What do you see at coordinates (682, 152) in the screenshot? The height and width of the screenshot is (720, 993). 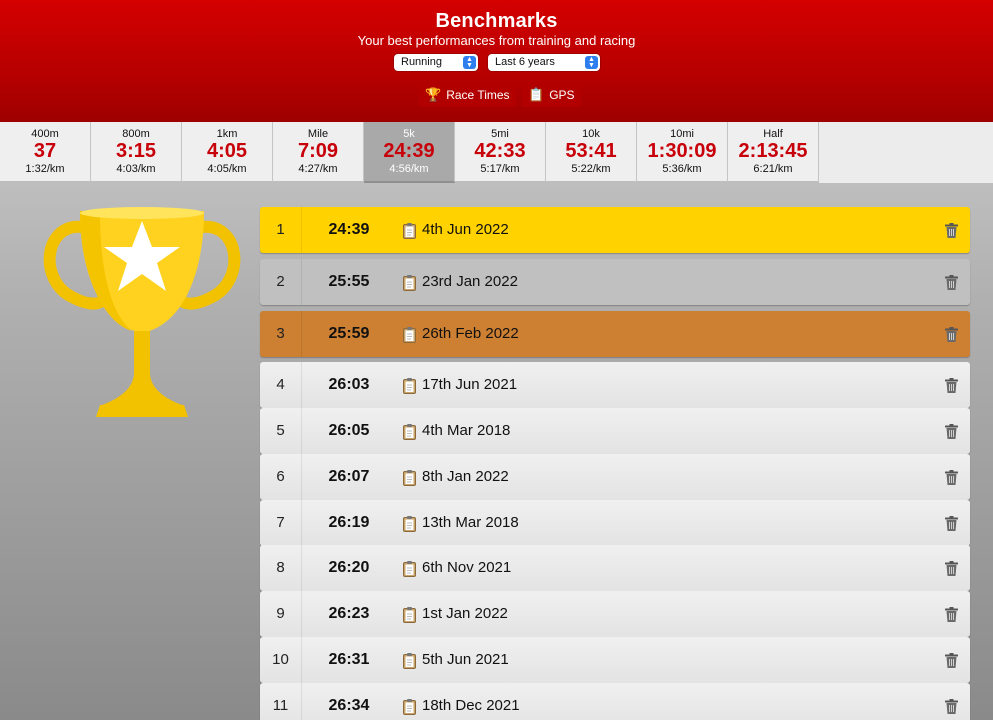 I see `distance-tab-10mi: 10mi 1:30:09 5:36/km` at bounding box center [682, 152].